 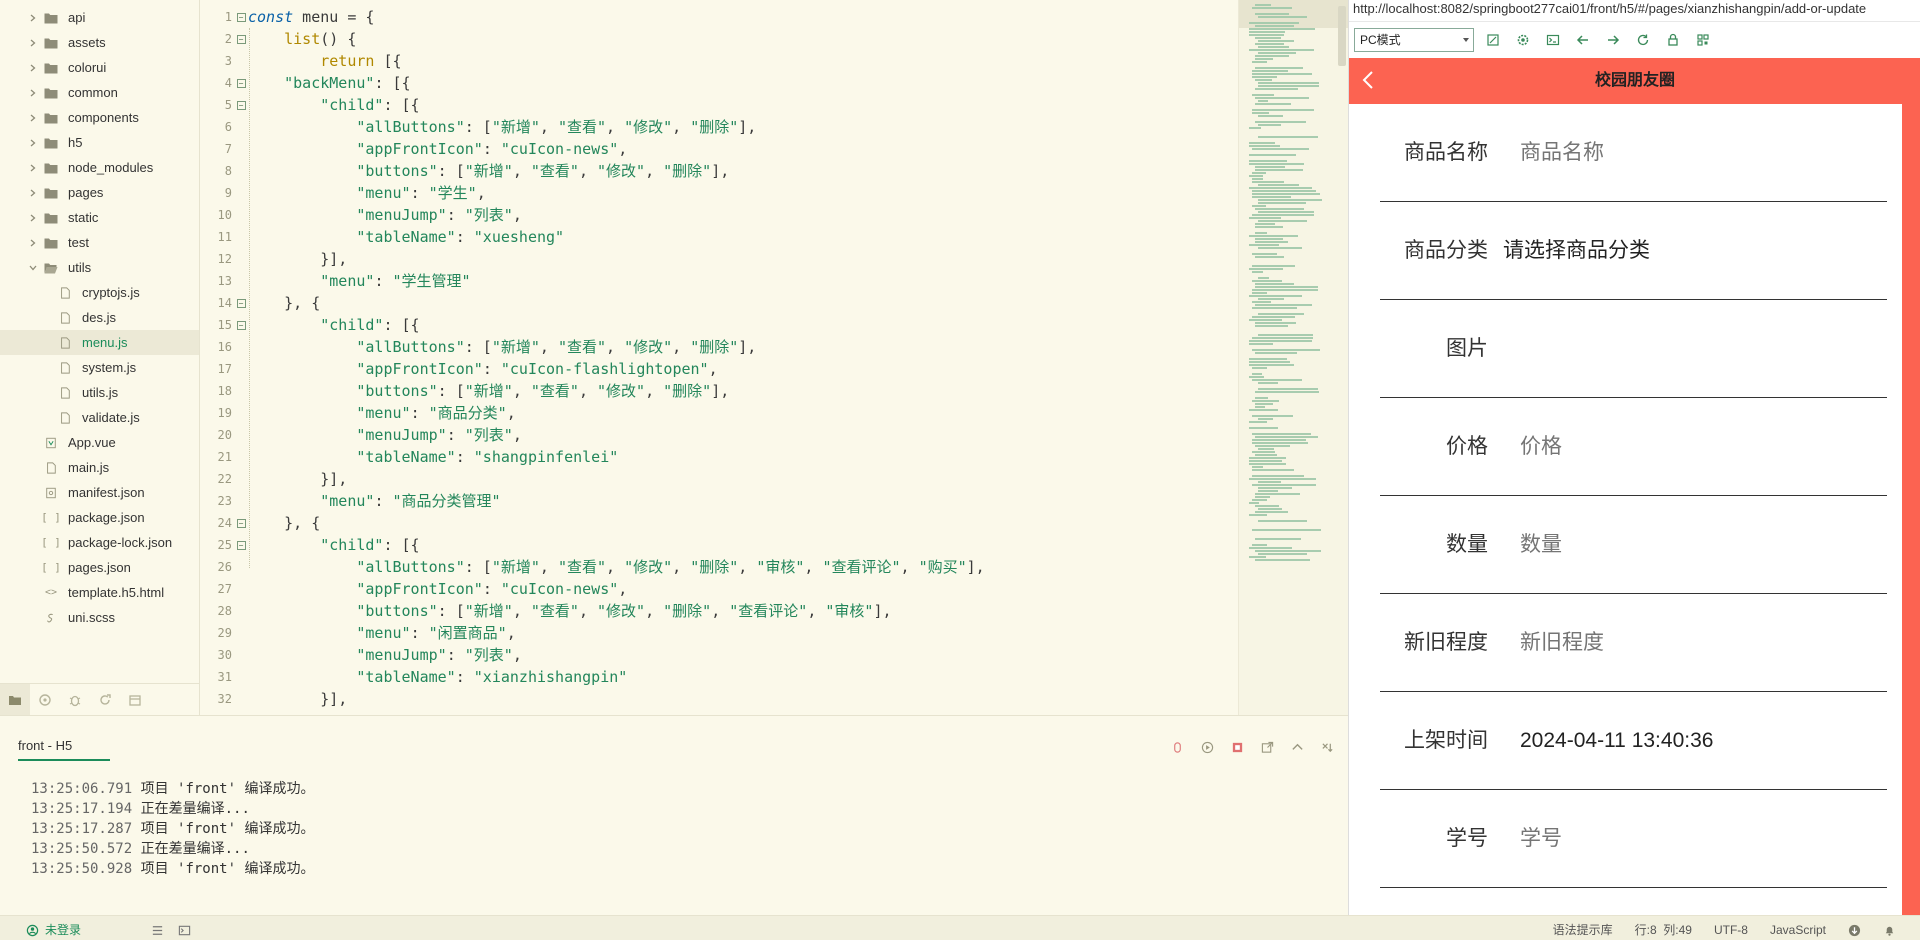 I want to click on code-line: 30 "menuJump": "列表",, so click(x=716, y=655).